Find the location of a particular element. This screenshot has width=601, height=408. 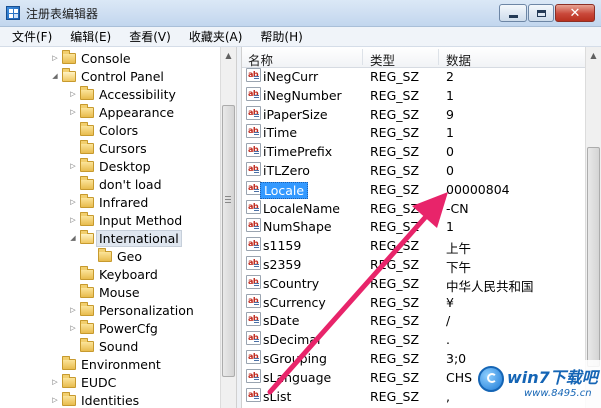

tree-item: ◢ Control Panel is located at coordinates (107, 76).